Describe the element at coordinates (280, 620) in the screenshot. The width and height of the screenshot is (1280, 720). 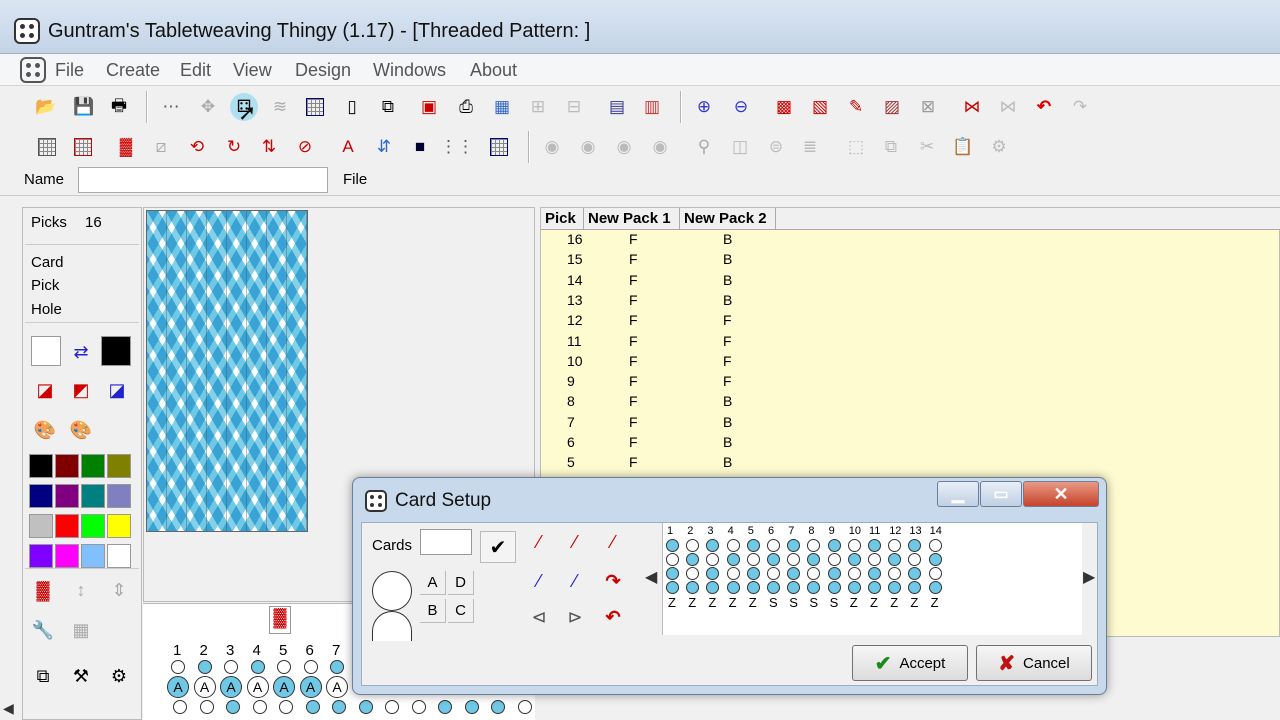
I see `threading-toggle-icon: ▓` at that location.